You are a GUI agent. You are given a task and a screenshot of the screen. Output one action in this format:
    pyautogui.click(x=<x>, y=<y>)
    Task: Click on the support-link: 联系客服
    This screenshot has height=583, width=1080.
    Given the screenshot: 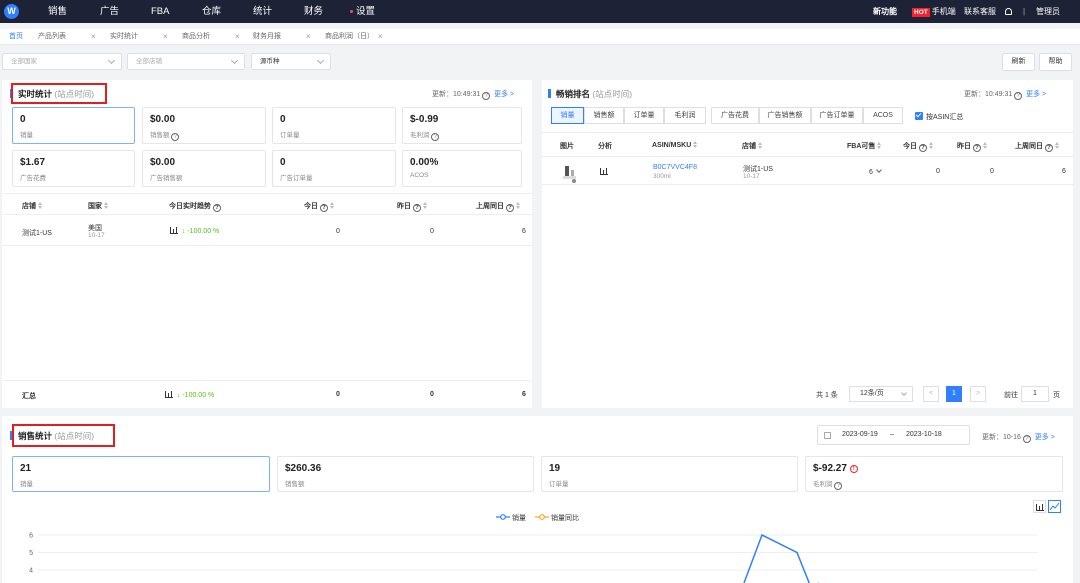 What is the action you would take?
    pyautogui.click(x=980, y=11)
    